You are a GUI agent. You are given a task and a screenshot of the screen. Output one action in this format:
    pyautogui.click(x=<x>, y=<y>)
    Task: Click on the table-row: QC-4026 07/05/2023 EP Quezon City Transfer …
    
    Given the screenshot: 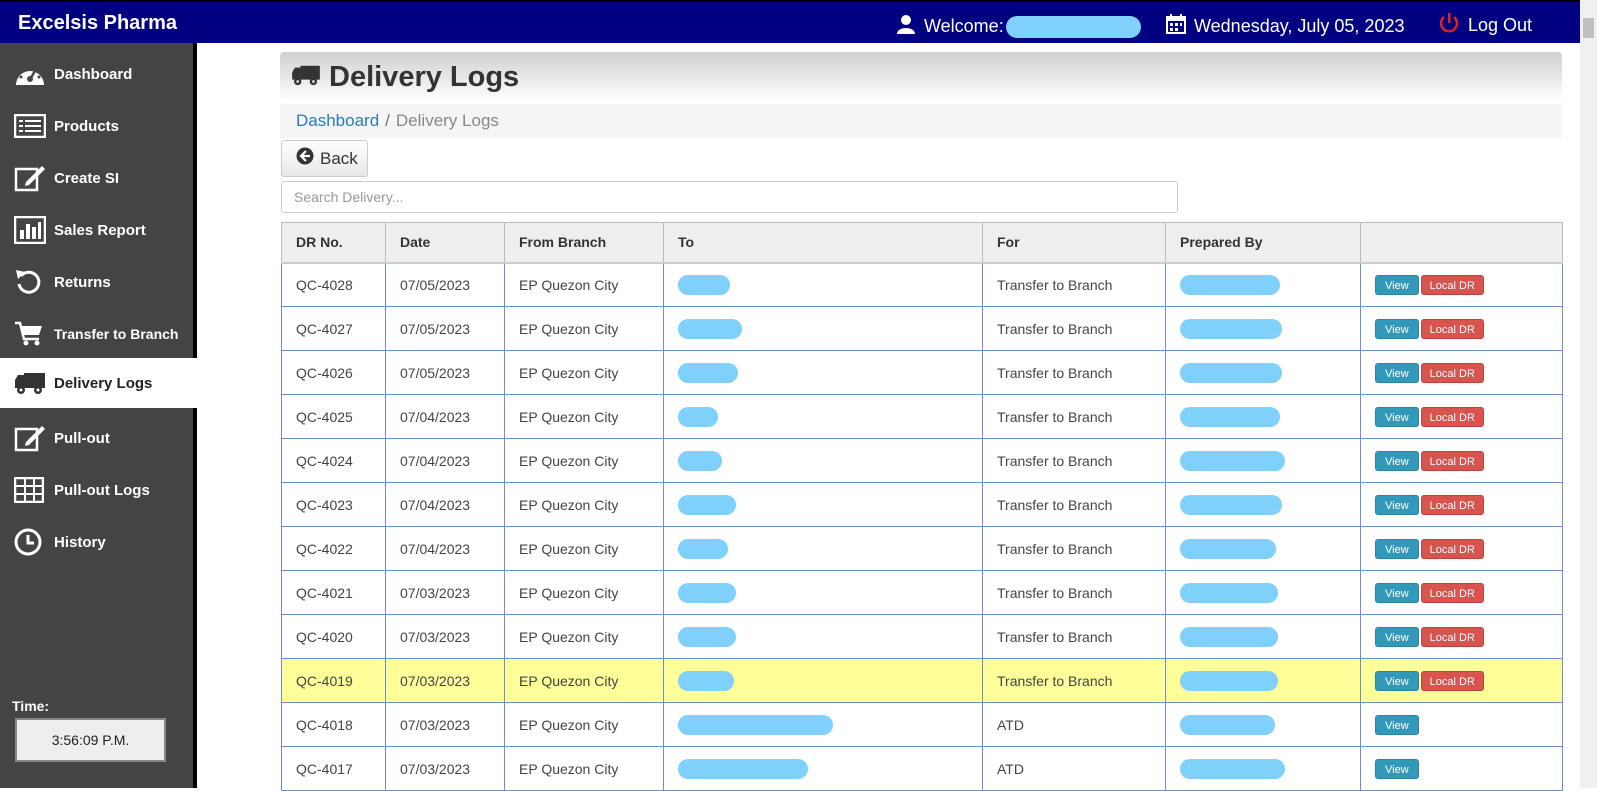 What is the action you would take?
    pyautogui.click(x=922, y=372)
    